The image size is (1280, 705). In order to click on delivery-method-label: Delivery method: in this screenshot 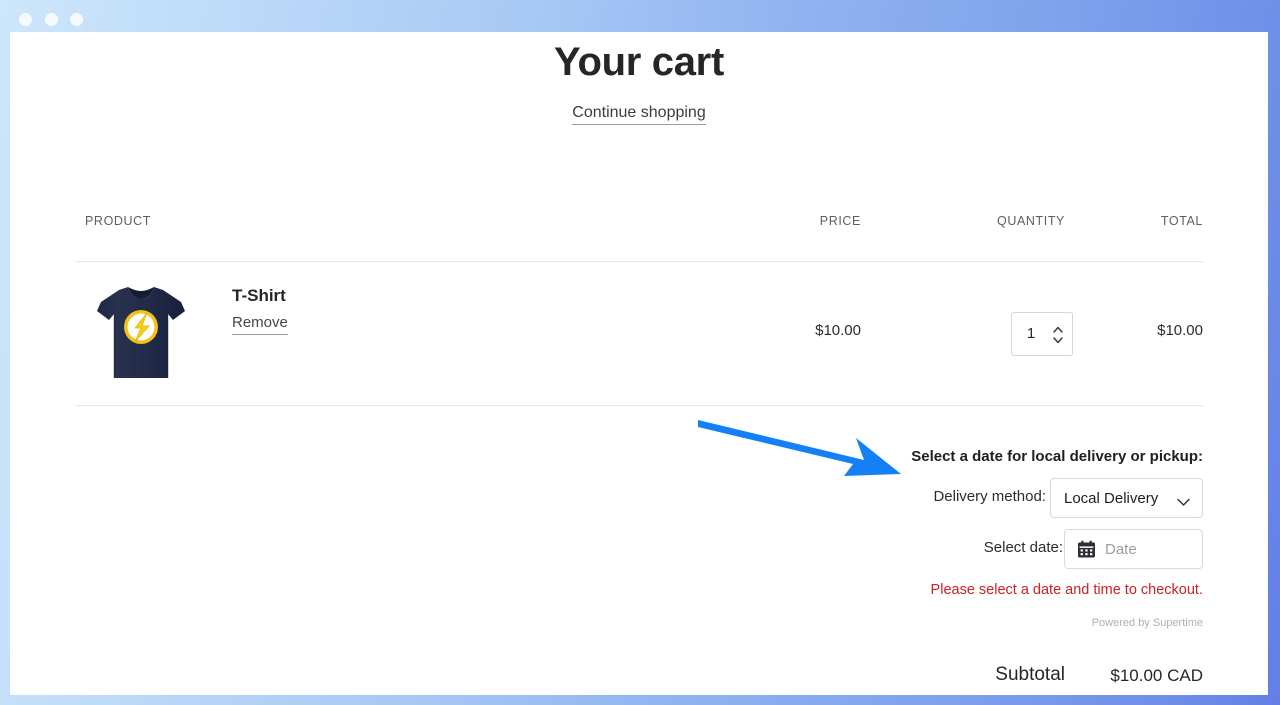, I will do `click(989, 496)`.